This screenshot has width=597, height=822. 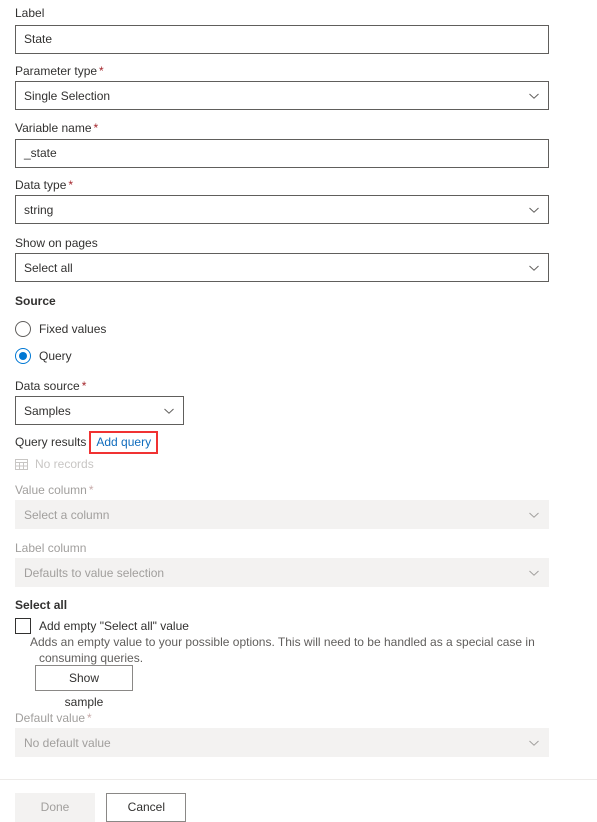 I want to click on data-source-value: Samples, so click(x=47, y=410).